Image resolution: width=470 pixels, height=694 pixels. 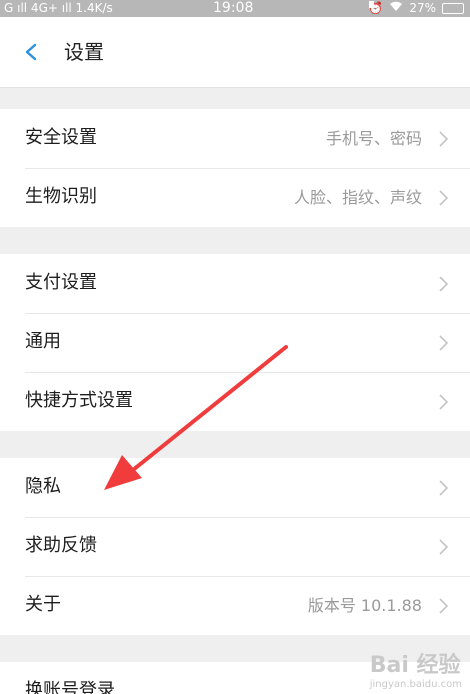 What do you see at coordinates (373, 138) in the screenshot?
I see `row-value: 手机号、密码` at bounding box center [373, 138].